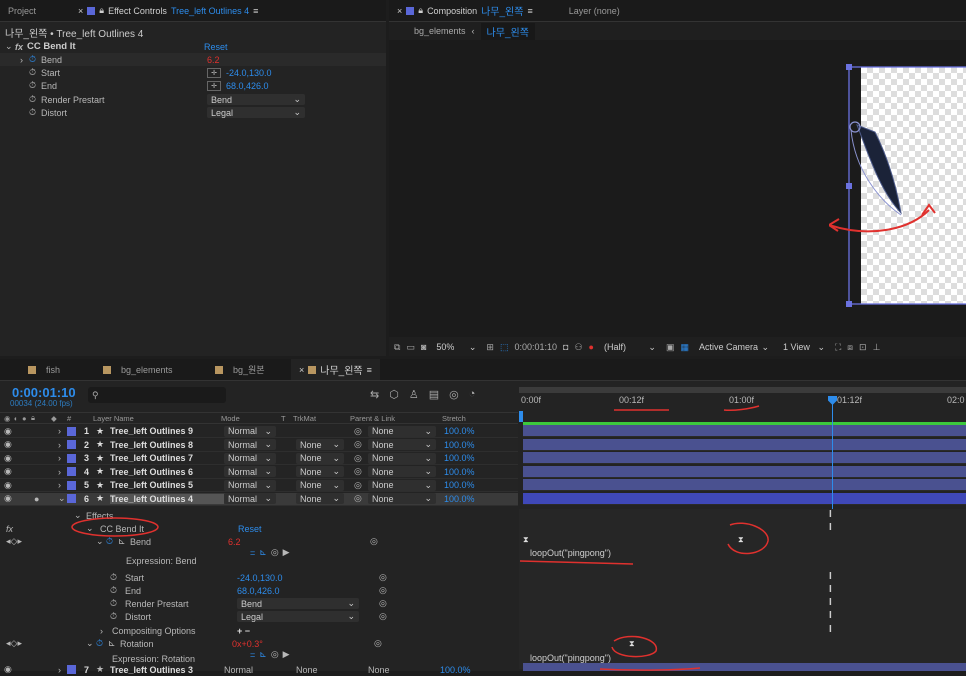  Describe the element at coordinates (216, 47) in the screenshot. I see `reset-link: Reset` at that location.